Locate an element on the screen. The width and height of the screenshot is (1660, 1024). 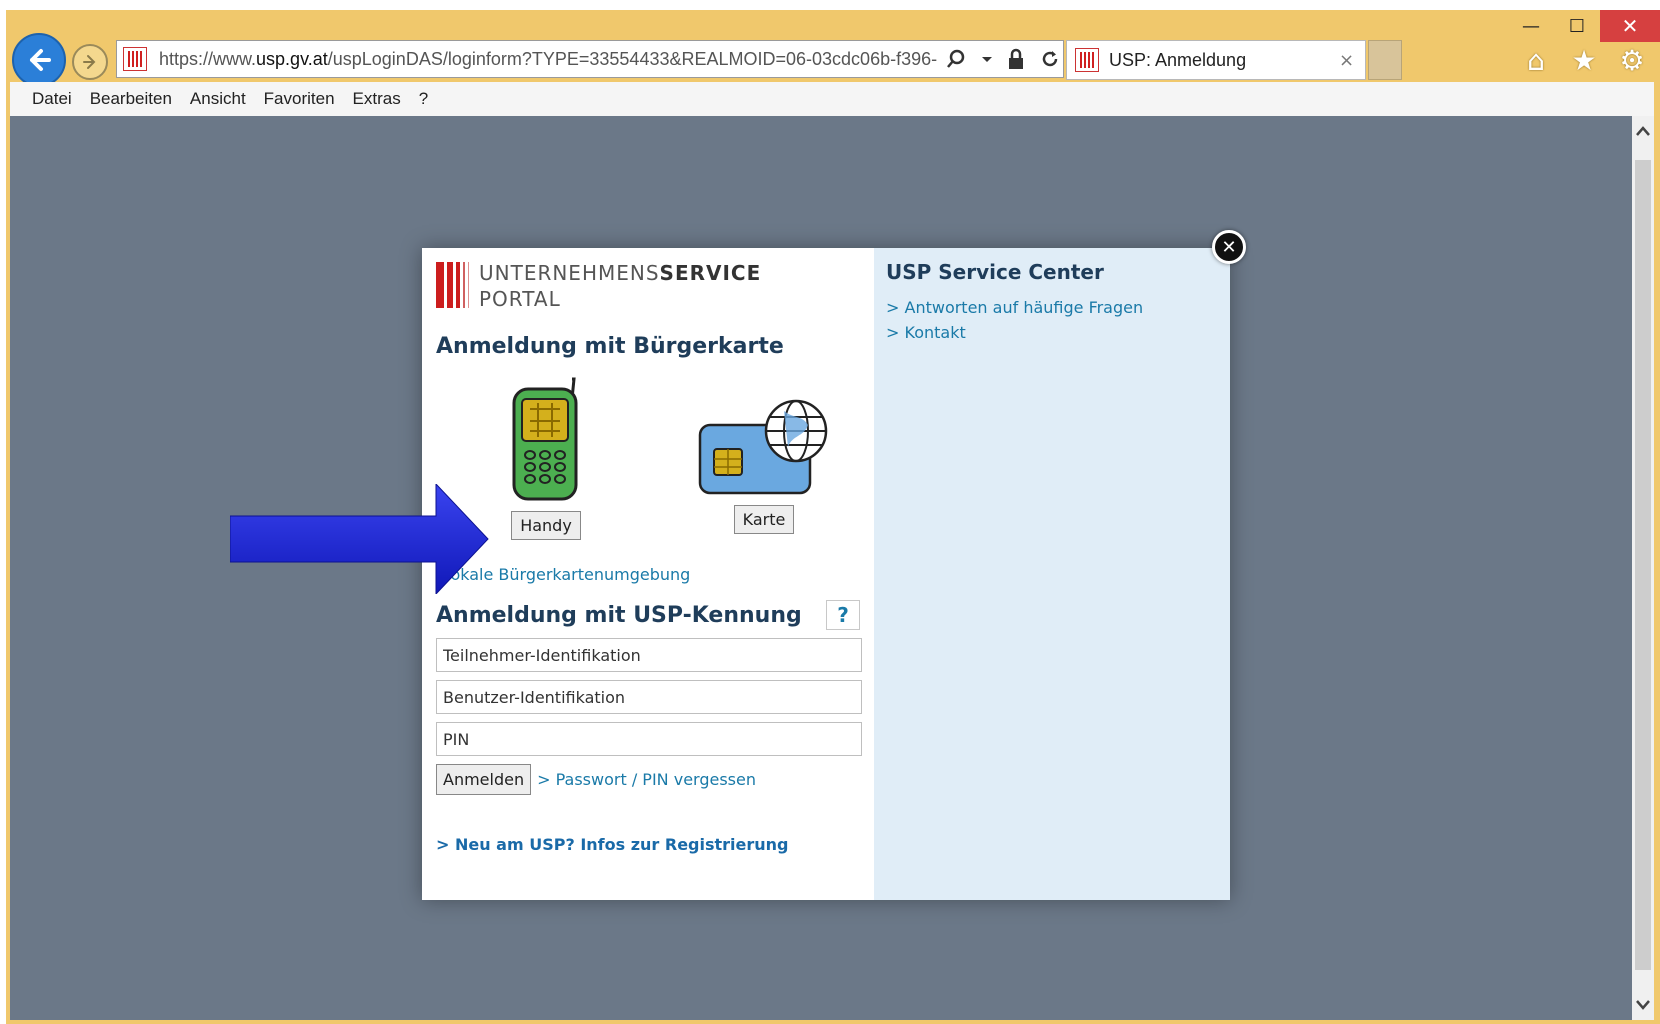
menu-item-ansicht: Ansicht is located at coordinates (218, 99).